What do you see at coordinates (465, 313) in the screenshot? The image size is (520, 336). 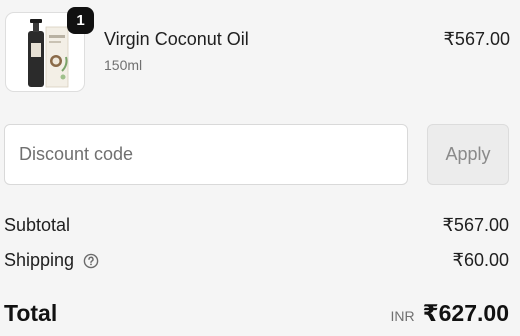 I see `total-amount: ₹627.00` at bounding box center [465, 313].